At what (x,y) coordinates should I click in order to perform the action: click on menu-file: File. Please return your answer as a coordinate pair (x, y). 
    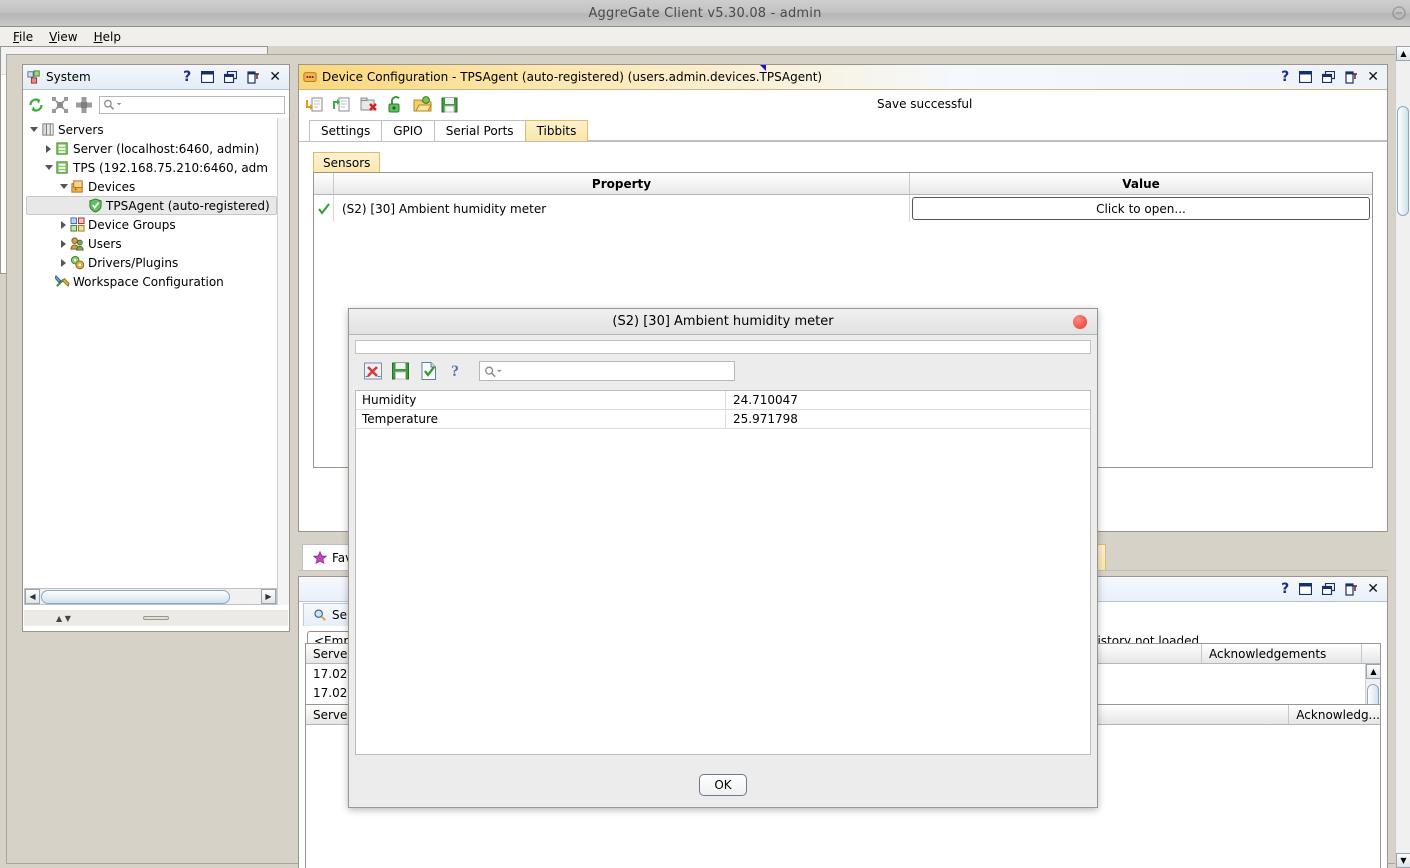
    Looking at the image, I should click on (23, 37).